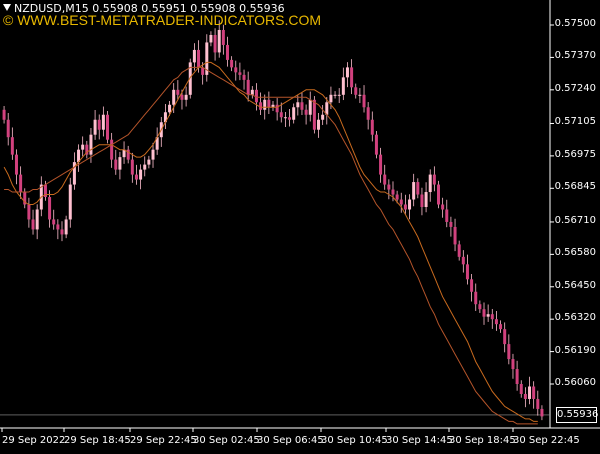 The width and height of the screenshot is (600, 454). I want to click on time-label: 30 Sep 06:45, so click(290, 440).